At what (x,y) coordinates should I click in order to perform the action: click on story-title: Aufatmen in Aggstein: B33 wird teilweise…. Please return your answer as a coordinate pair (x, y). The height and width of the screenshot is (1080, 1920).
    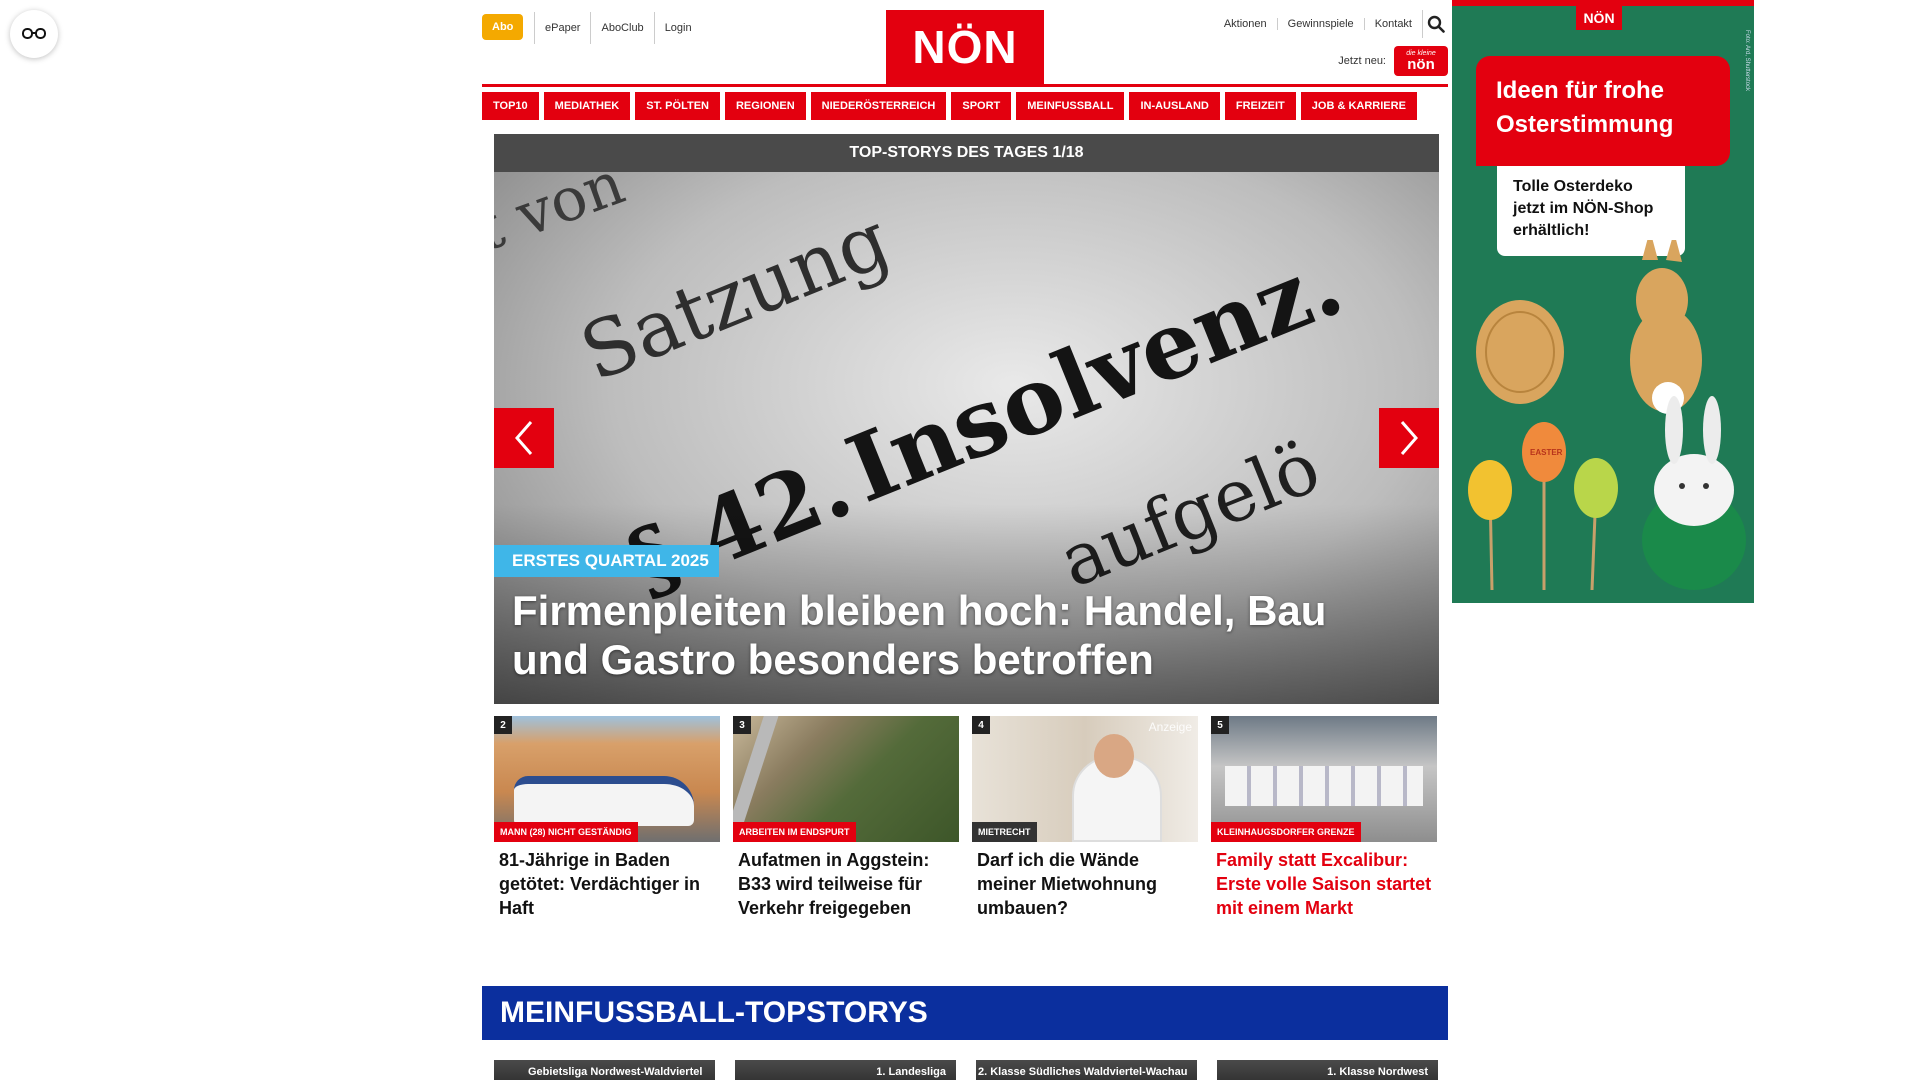
    Looking at the image, I should click on (846, 881).